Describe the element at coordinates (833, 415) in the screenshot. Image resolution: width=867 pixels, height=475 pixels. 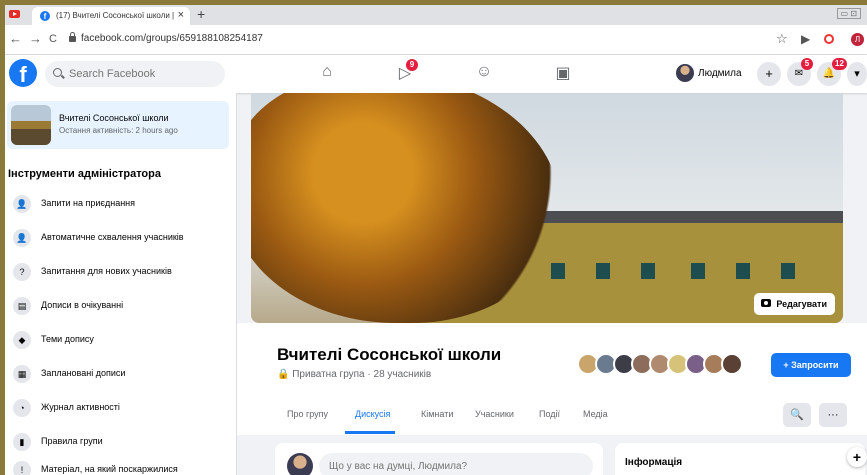
I see `more-options-icon: ···` at that location.